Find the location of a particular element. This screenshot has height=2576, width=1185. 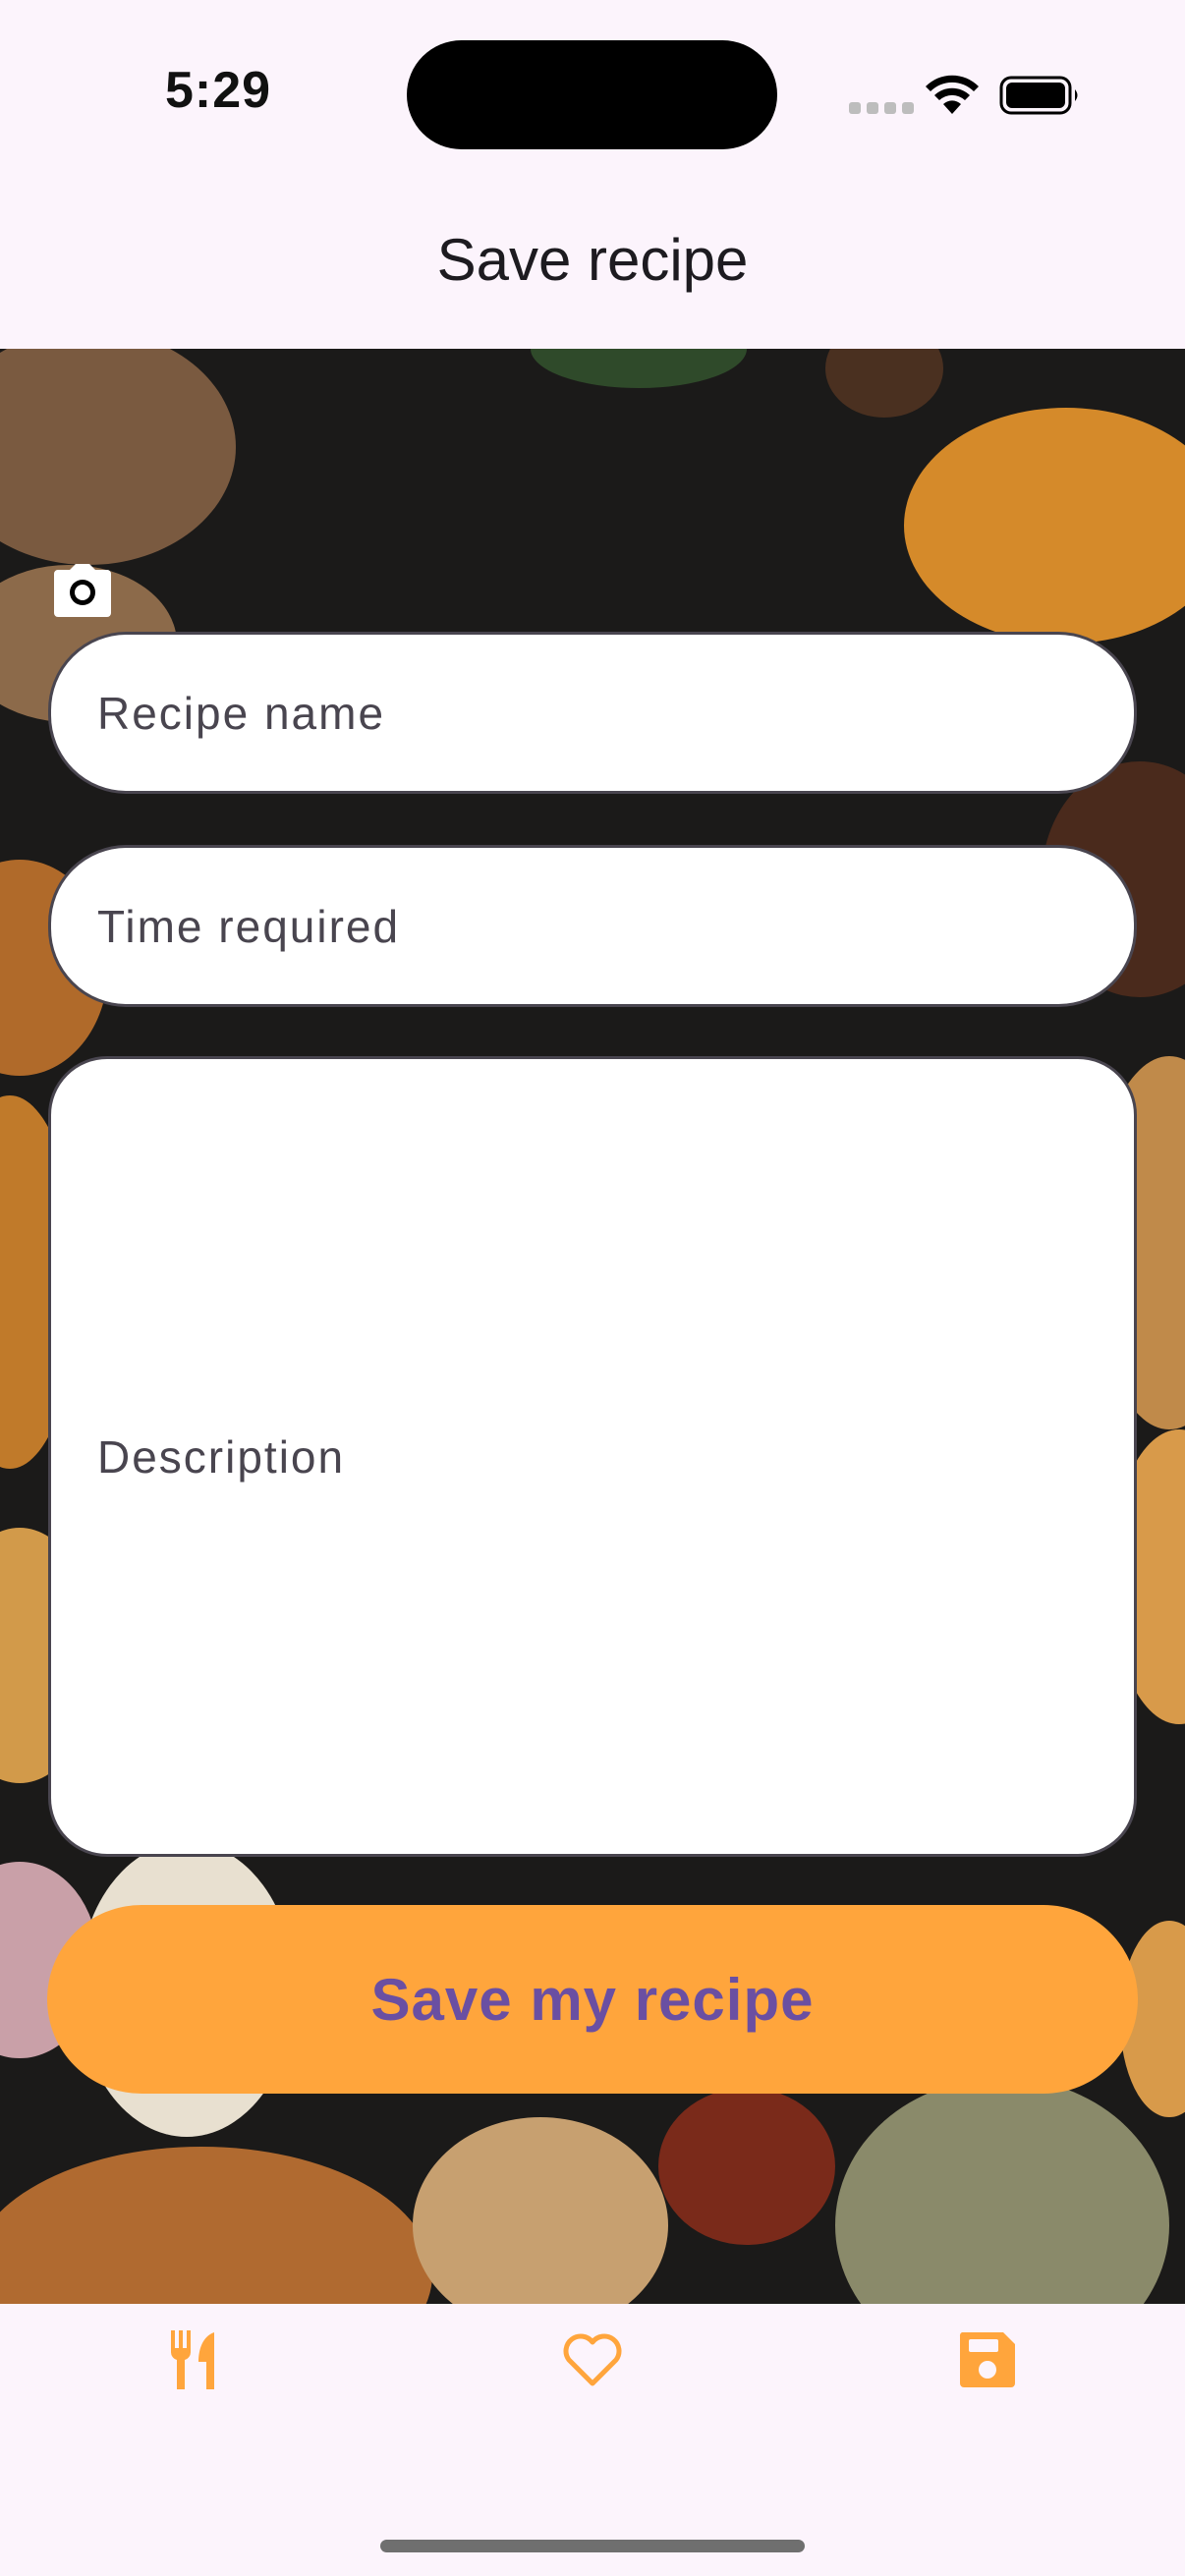

page-title: Save recipe is located at coordinates (592, 260).